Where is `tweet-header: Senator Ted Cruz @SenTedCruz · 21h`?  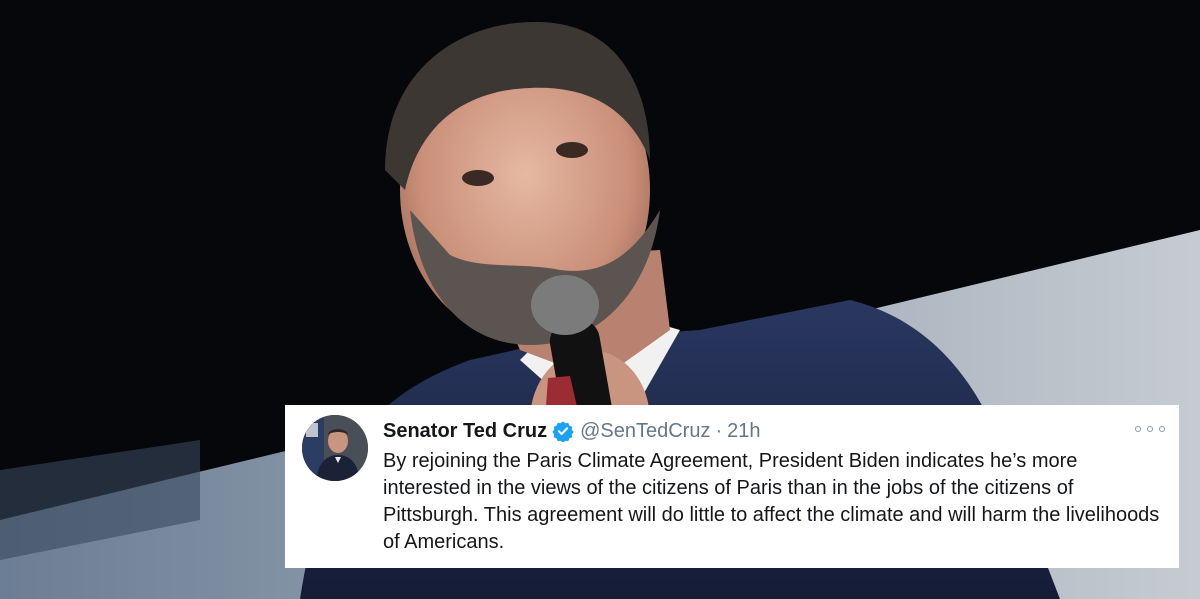 tweet-header: Senator Ted Cruz @SenTedCruz · 21h is located at coordinates (572, 431).